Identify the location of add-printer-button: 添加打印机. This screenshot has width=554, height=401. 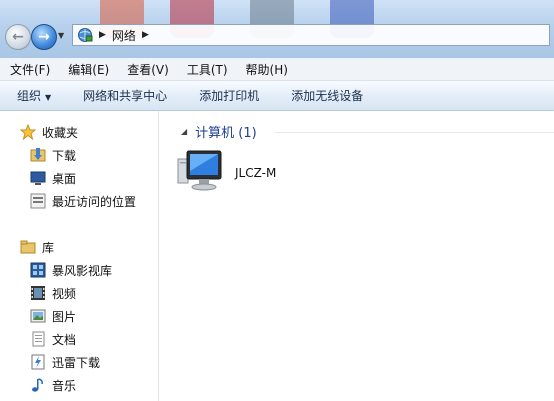
(228, 95).